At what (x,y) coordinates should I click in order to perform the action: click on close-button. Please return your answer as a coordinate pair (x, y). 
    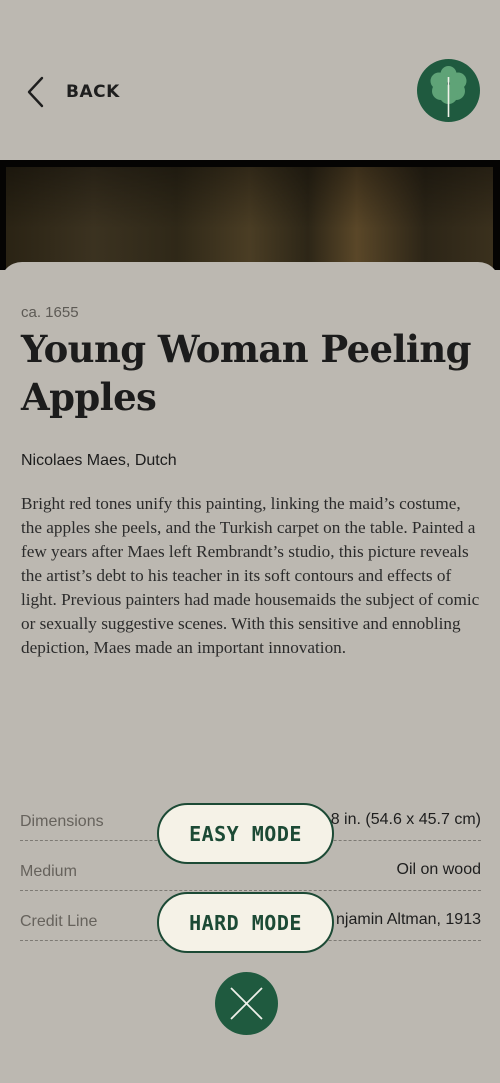
    Looking at the image, I should click on (246, 1003).